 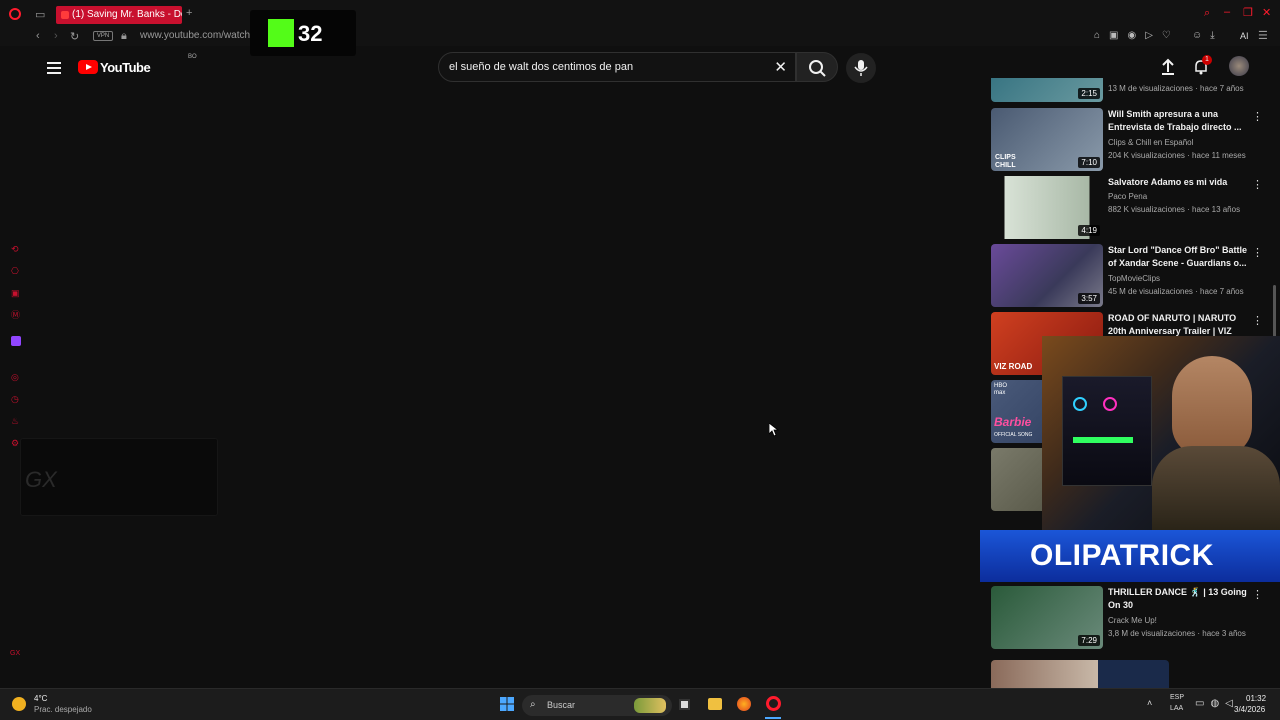 I want to click on system-tray-icons: ▭◍◁, so click(x=1217, y=703).